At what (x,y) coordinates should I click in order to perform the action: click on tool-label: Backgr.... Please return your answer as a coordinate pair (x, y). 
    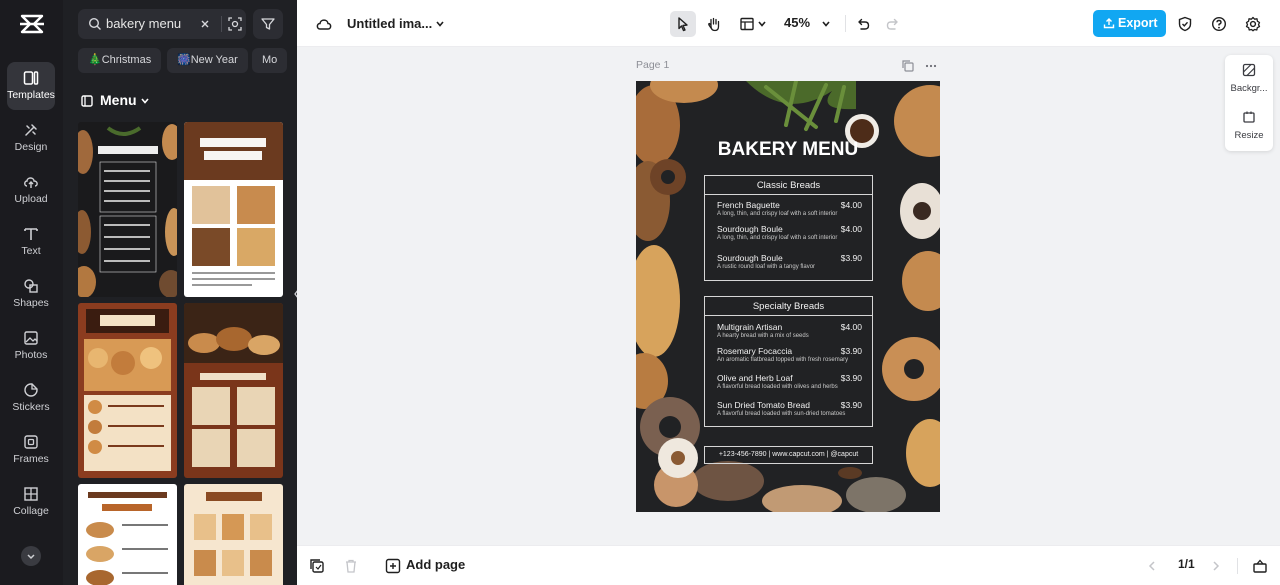
    Looking at the image, I should click on (1249, 88).